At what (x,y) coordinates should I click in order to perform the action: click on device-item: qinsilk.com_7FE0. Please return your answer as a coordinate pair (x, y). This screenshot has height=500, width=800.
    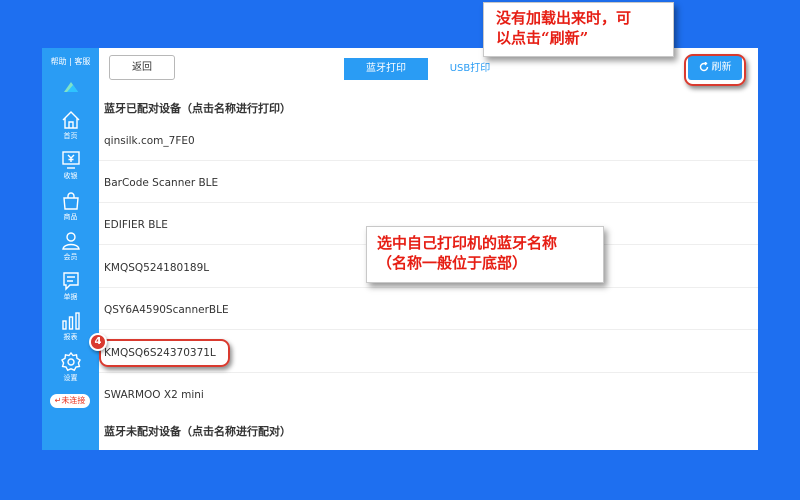
    Looking at the image, I should click on (149, 141).